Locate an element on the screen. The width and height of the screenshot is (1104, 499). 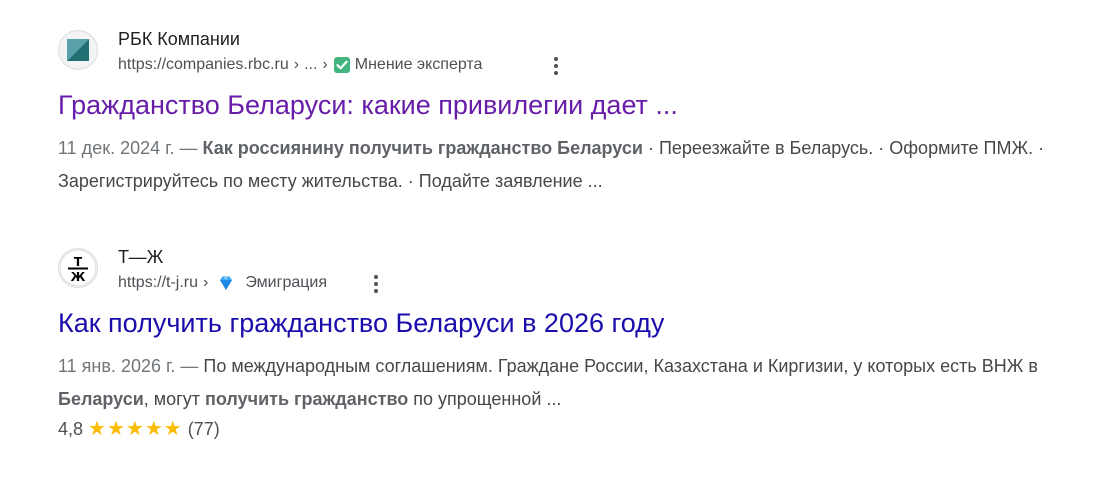
url-text: https://t-j.ru is located at coordinates (158, 282).